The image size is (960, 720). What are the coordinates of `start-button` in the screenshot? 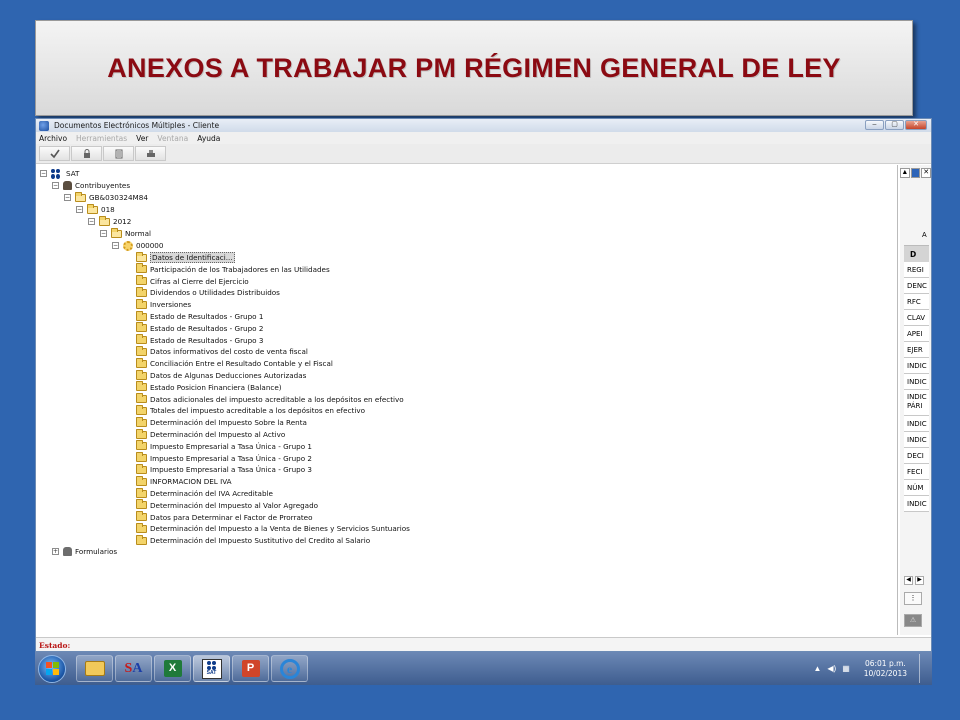 It's located at (52, 668).